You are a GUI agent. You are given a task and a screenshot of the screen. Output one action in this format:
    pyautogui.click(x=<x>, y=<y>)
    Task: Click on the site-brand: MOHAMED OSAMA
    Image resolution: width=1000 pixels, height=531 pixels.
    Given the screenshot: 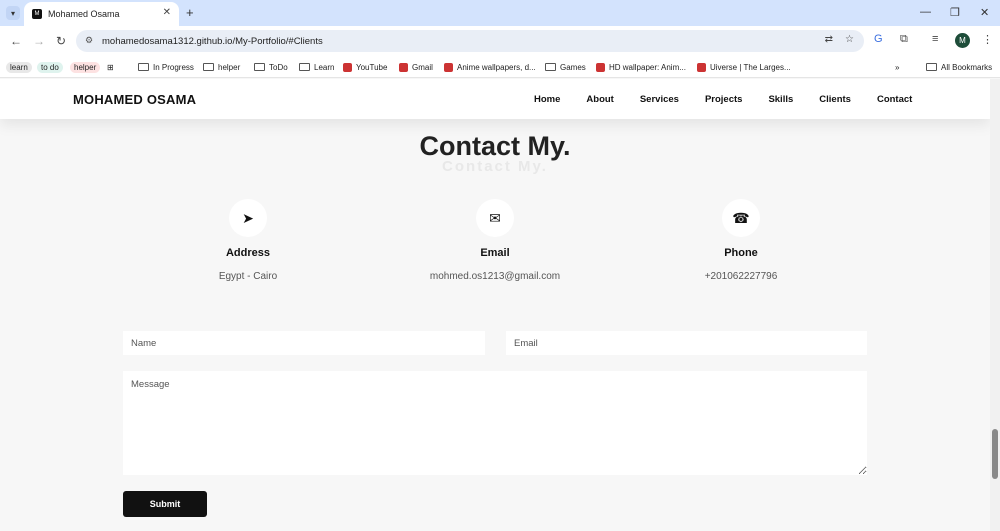 What is the action you would take?
    pyautogui.click(x=134, y=99)
    